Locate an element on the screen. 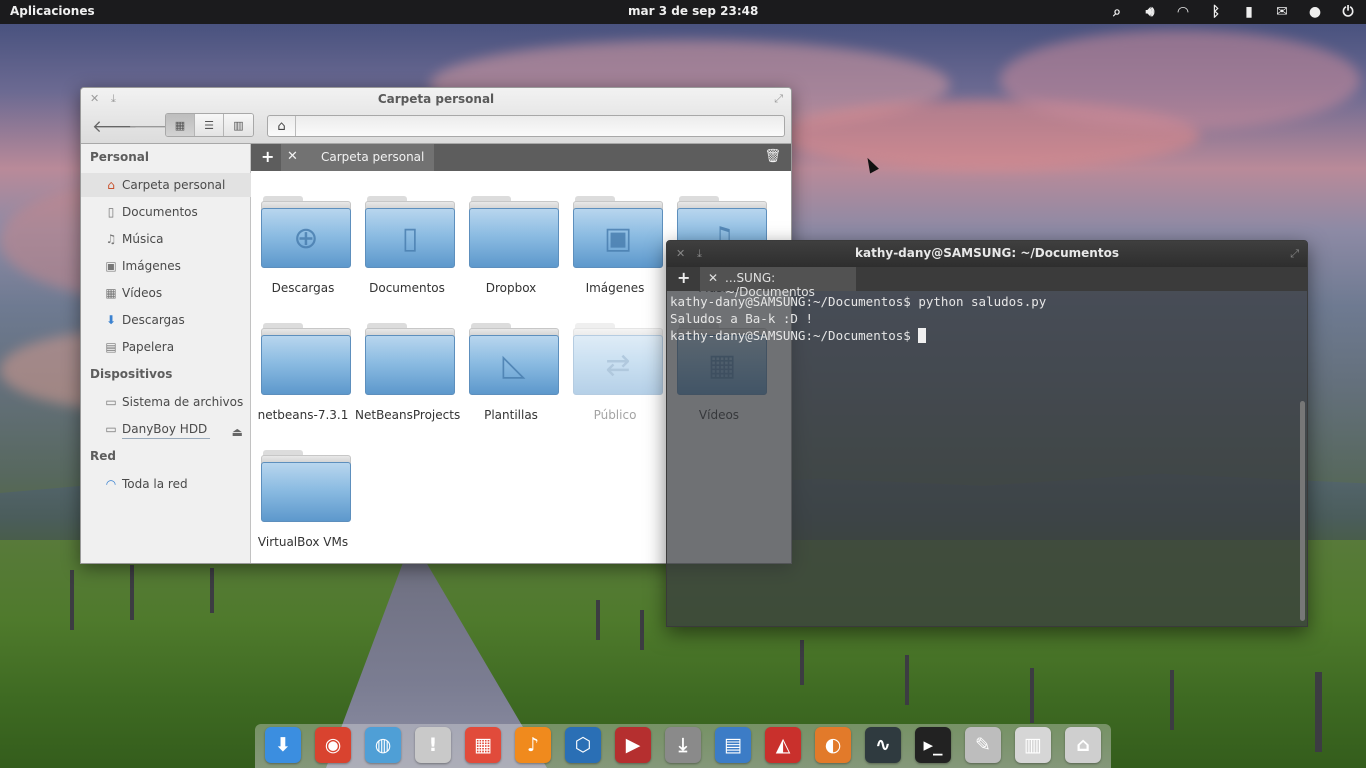 The image size is (1366, 768). usage-bar is located at coordinates (166, 438).